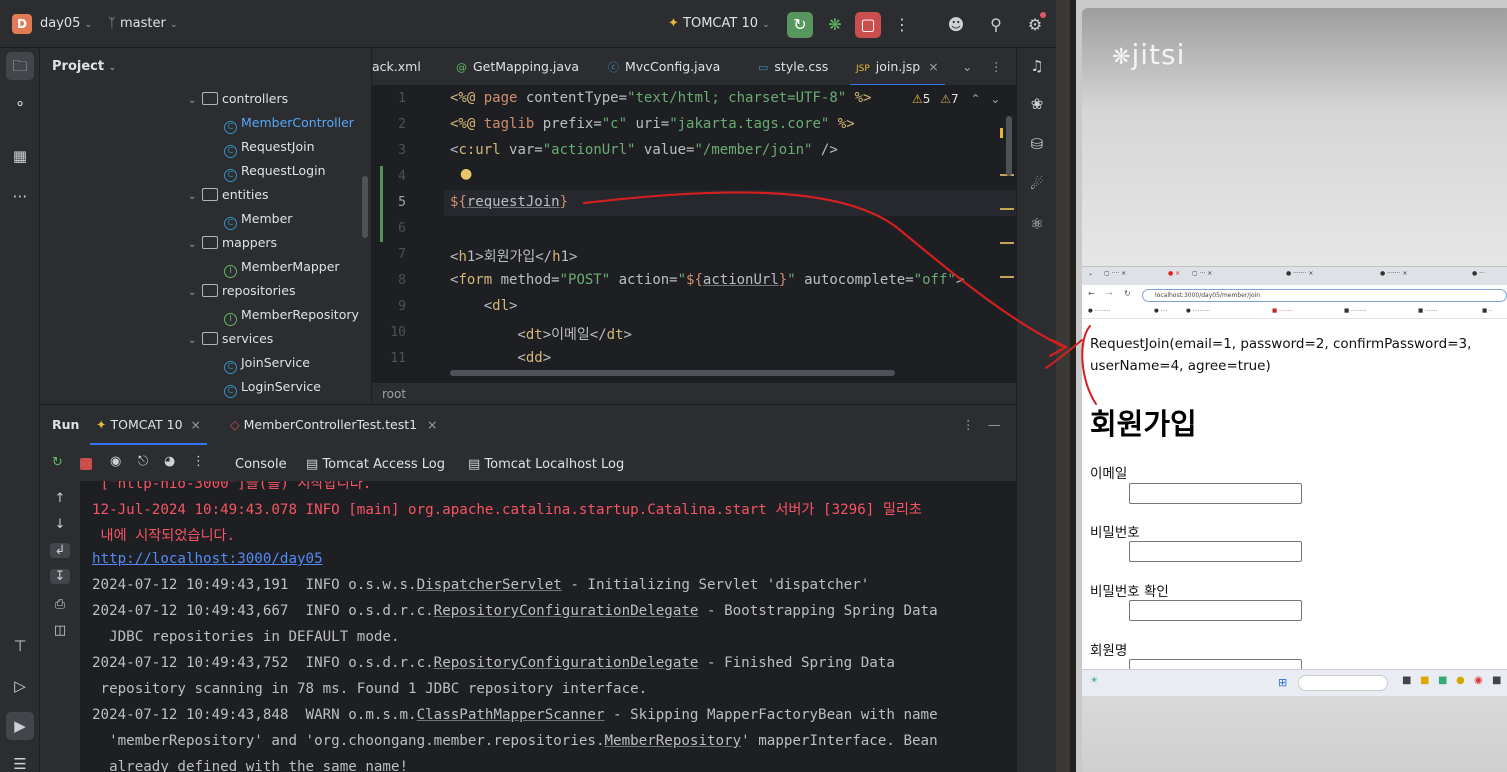 The image size is (1507, 772). What do you see at coordinates (897, 66) in the screenshot?
I see `tab-join-jsp: JSP join.jsp ×` at bounding box center [897, 66].